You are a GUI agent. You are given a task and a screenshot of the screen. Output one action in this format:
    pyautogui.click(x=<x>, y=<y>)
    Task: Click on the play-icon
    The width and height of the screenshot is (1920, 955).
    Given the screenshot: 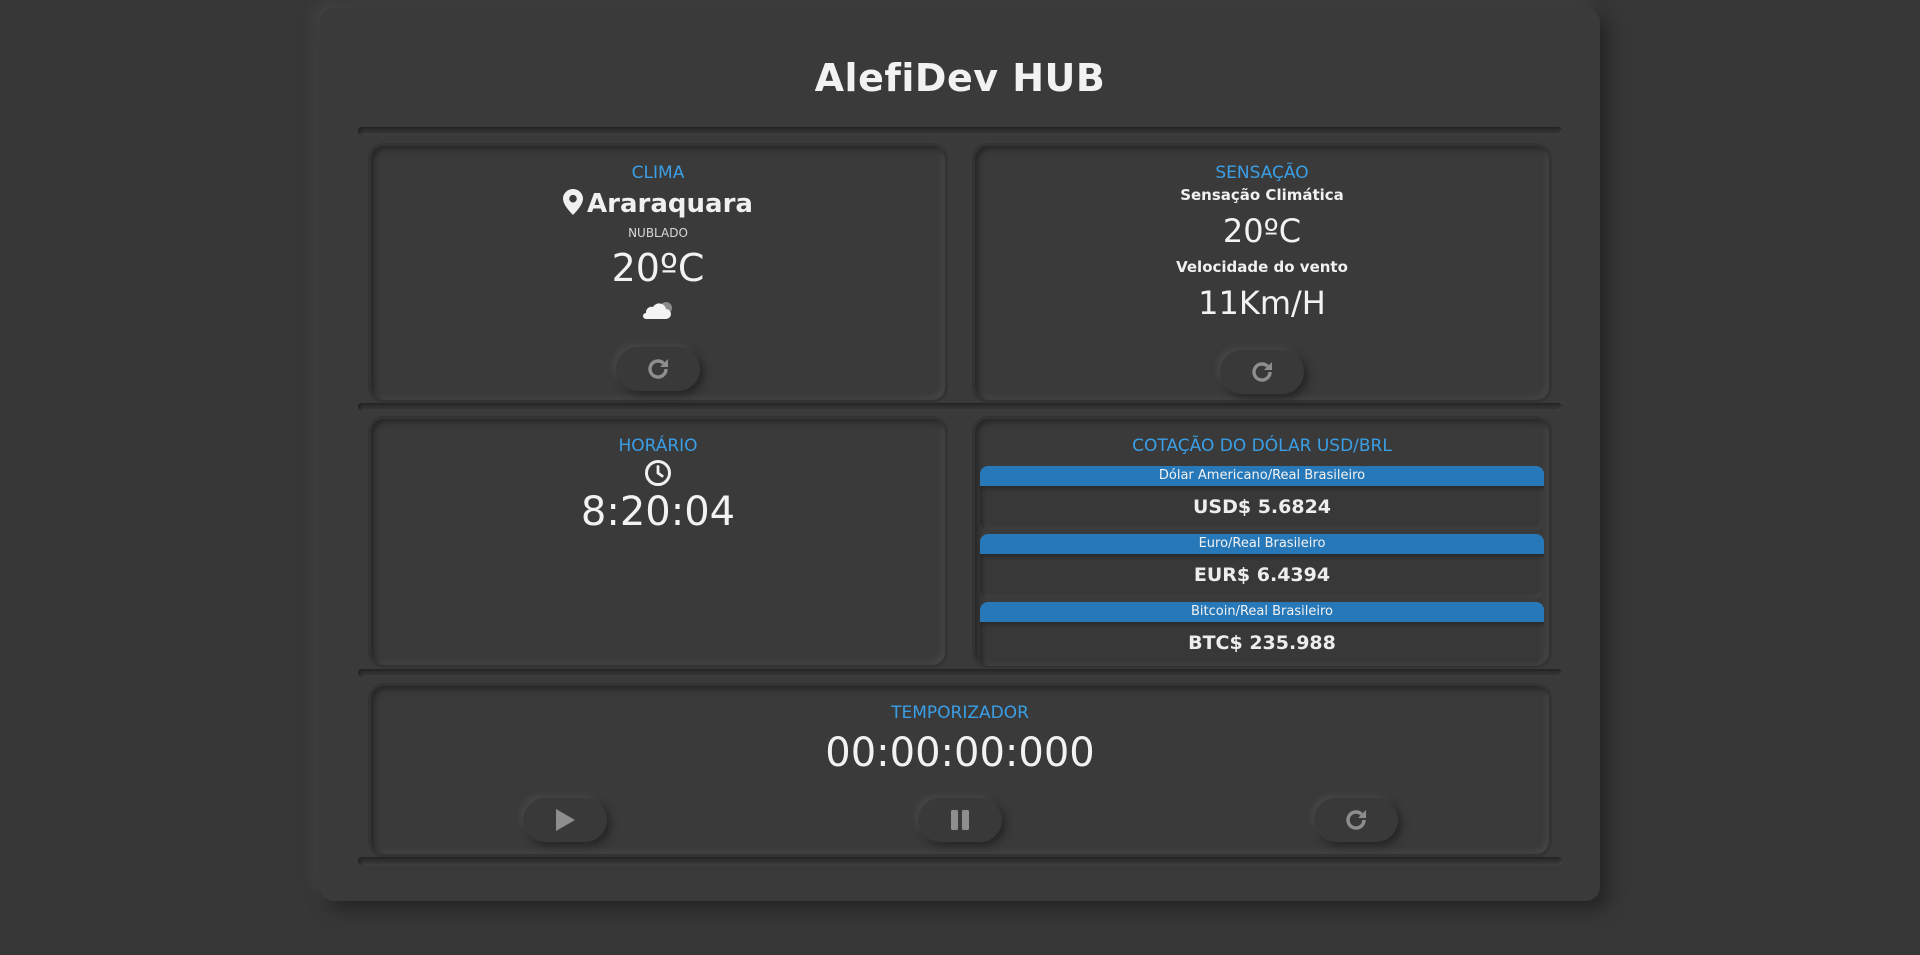 What is the action you would take?
    pyautogui.click(x=565, y=820)
    